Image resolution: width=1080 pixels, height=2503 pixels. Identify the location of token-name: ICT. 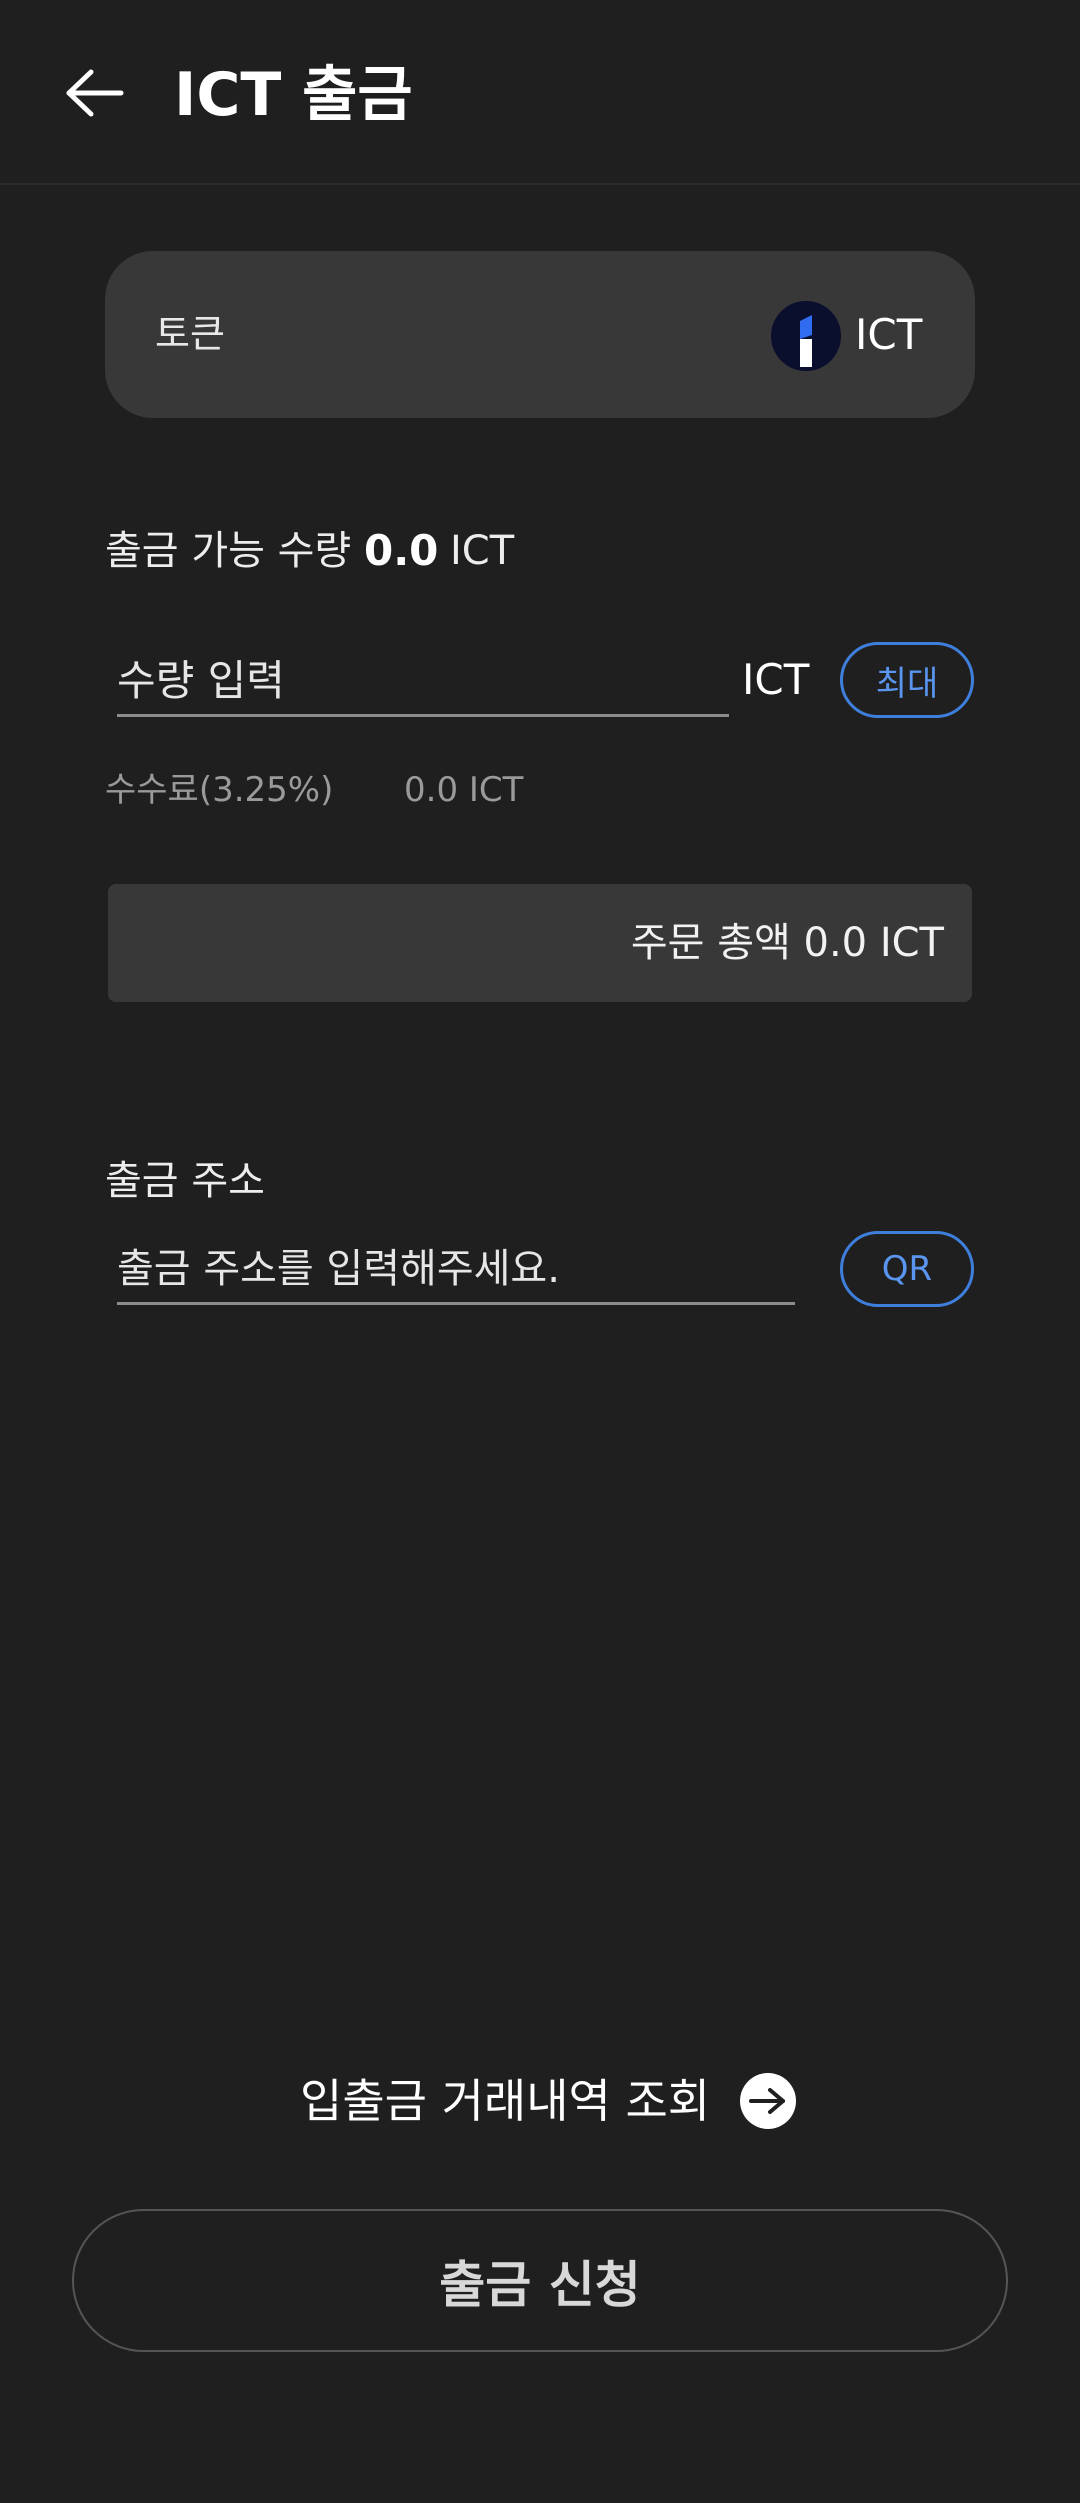
(889, 334).